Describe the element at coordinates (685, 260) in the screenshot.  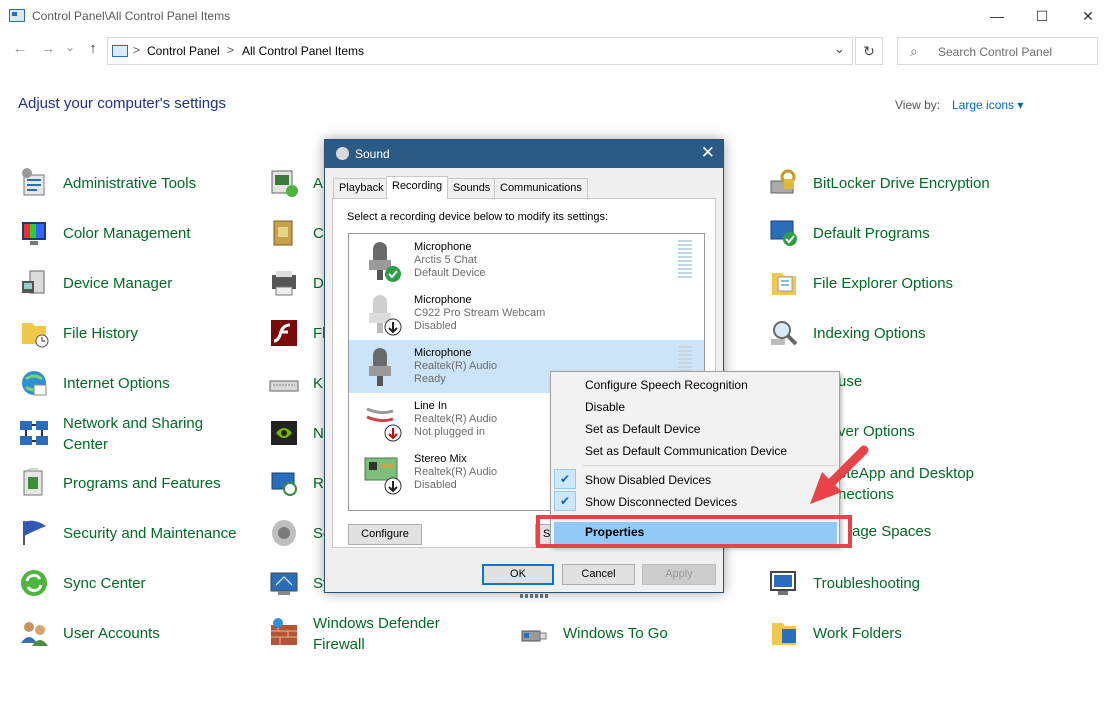
I see `level-meter` at that location.